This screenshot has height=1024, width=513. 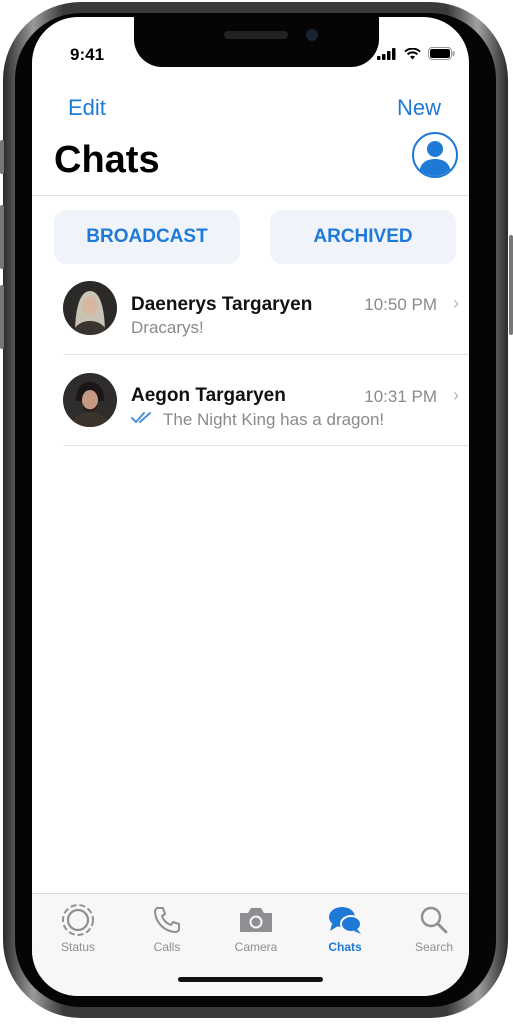 What do you see at coordinates (2, 157) in the screenshot?
I see `mute-switch` at bounding box center [2, 157].